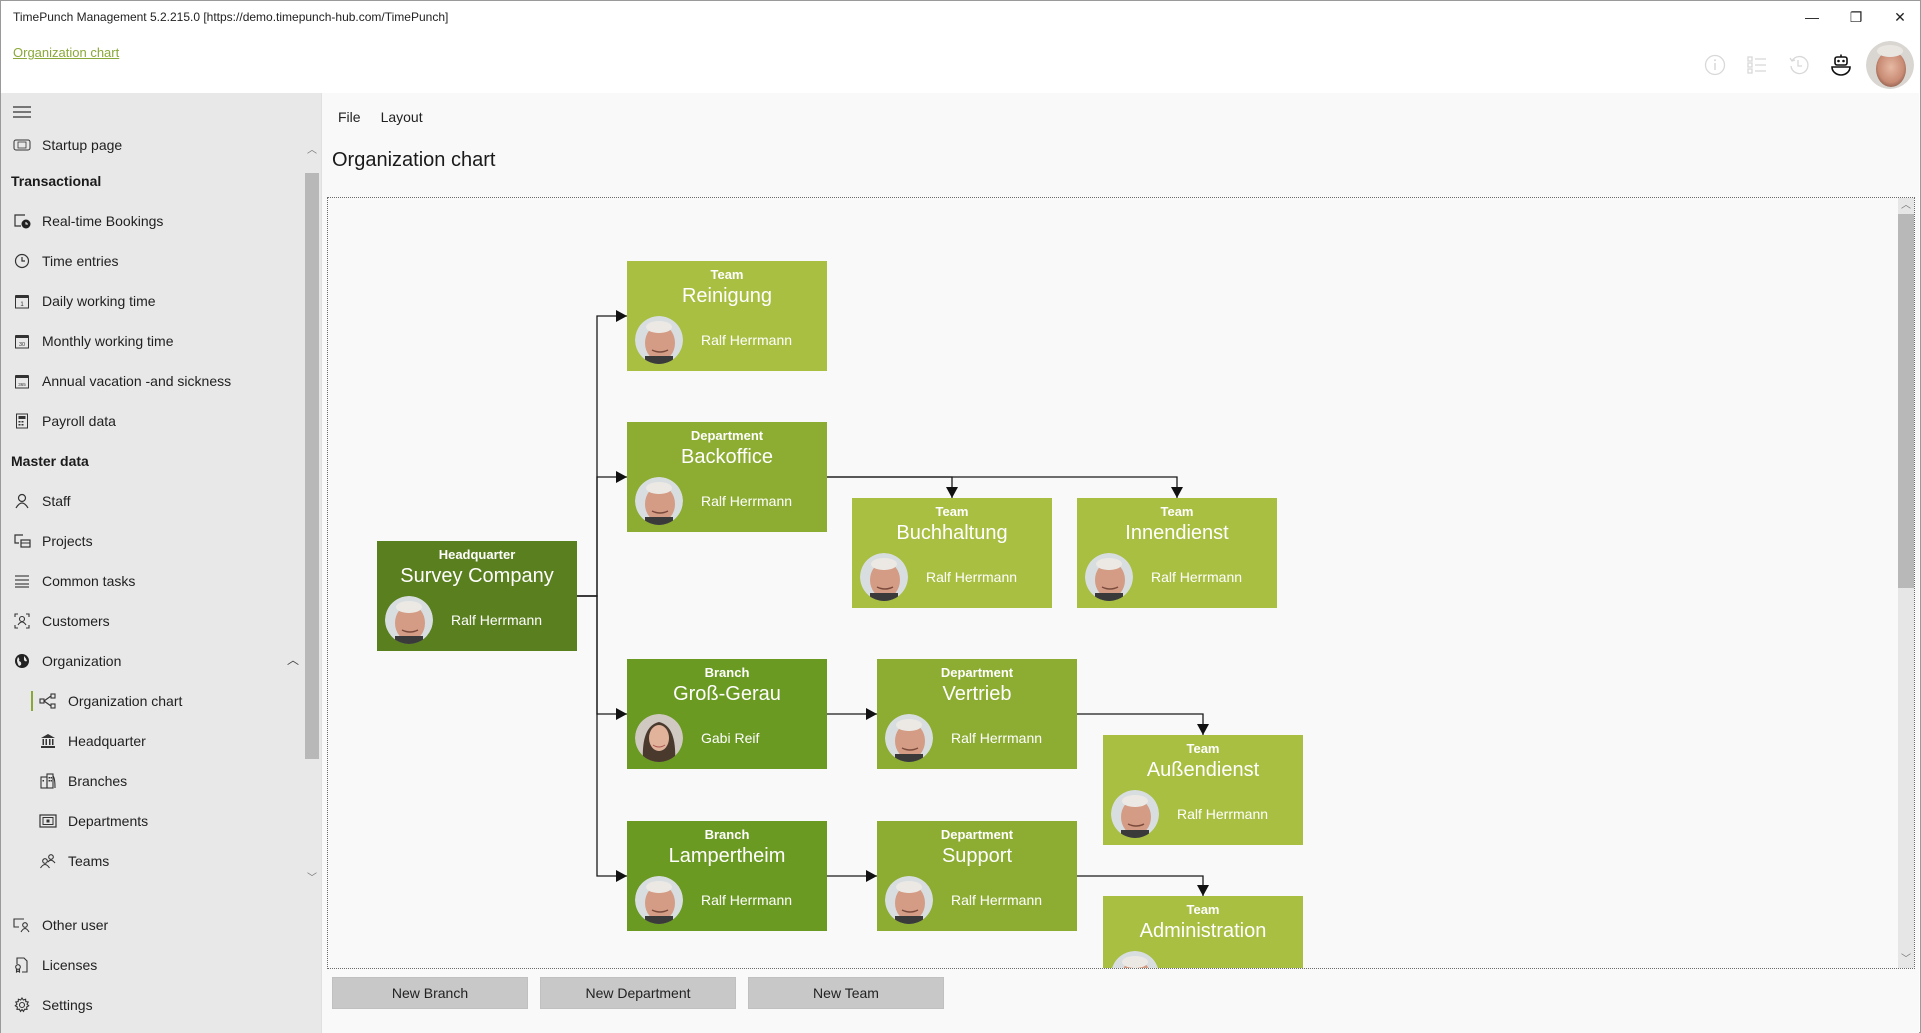 The image size is (1921, 1033). What do you see at coordinates (1177, 533) in the screenshot?
I see `node-name: Innendienst` at bounding box center [1177, 533].